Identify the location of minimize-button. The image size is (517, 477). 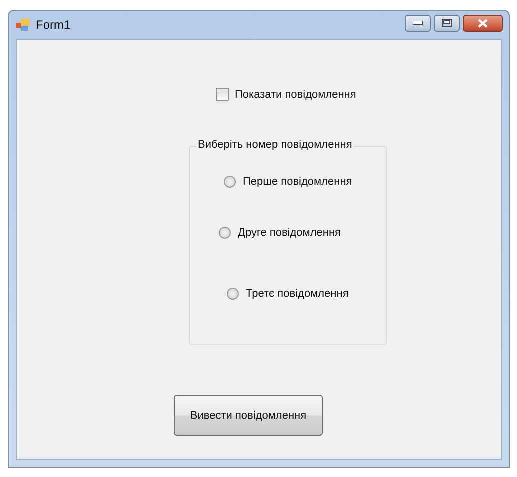
(418, 23).